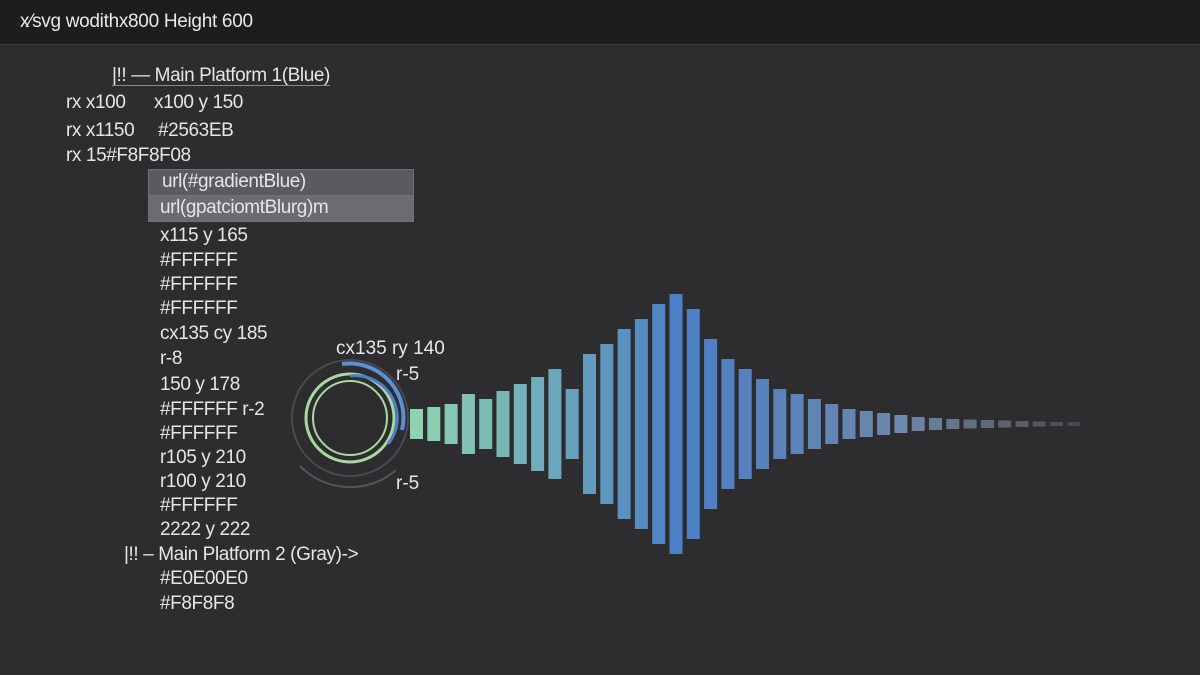 The width and height of the screenshot is (1200, 675). I want to click on cx135-cy140-label: cx135 ry 140, so click(390, 348).